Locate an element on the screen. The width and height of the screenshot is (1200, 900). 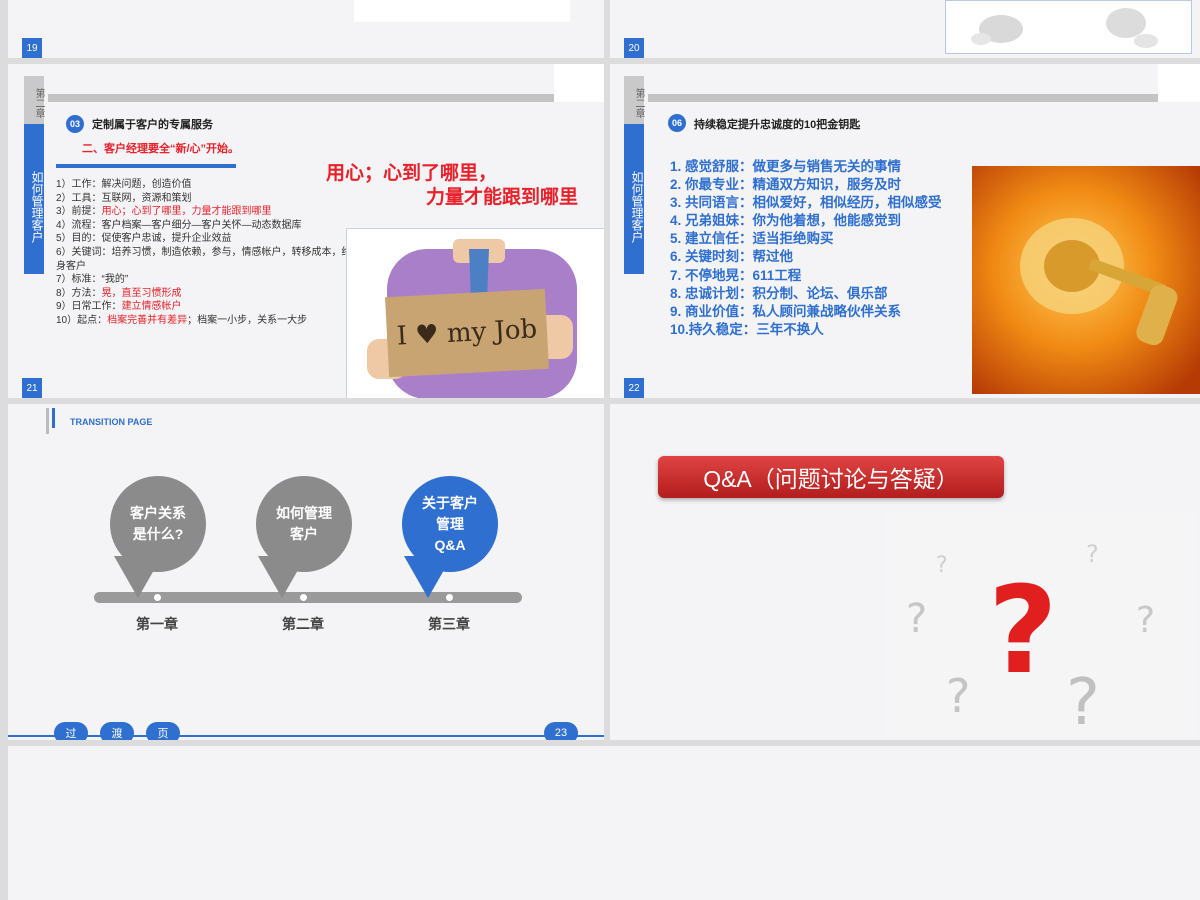
list-item: 2）工具：互联网，资源和策划 is located at coordinates (124, 198).